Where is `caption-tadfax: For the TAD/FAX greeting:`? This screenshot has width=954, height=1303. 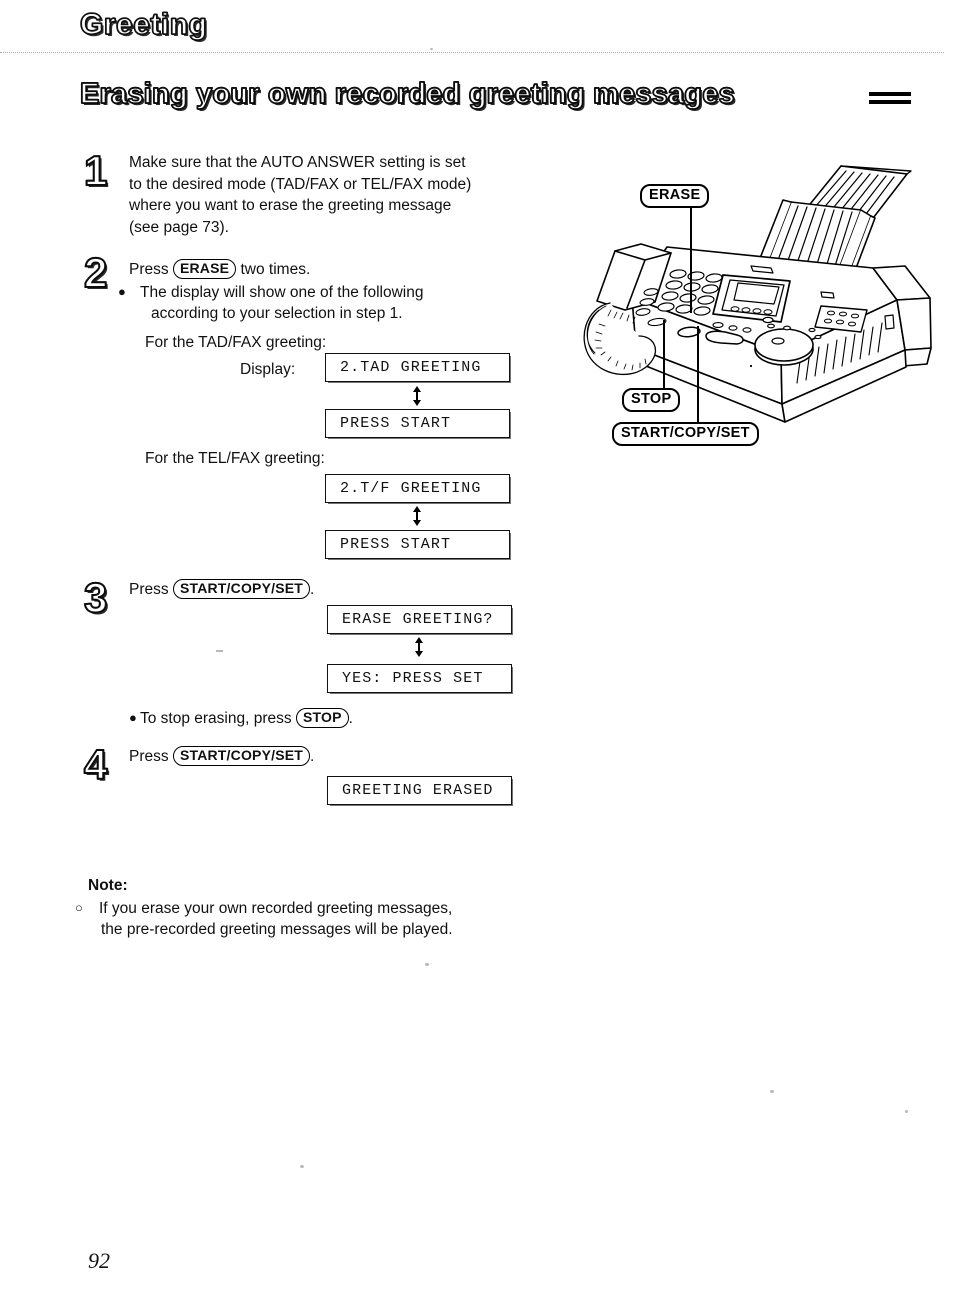 caption-tadfax: For the TAD/FAX greeting: is located at coordinates (236, 342).